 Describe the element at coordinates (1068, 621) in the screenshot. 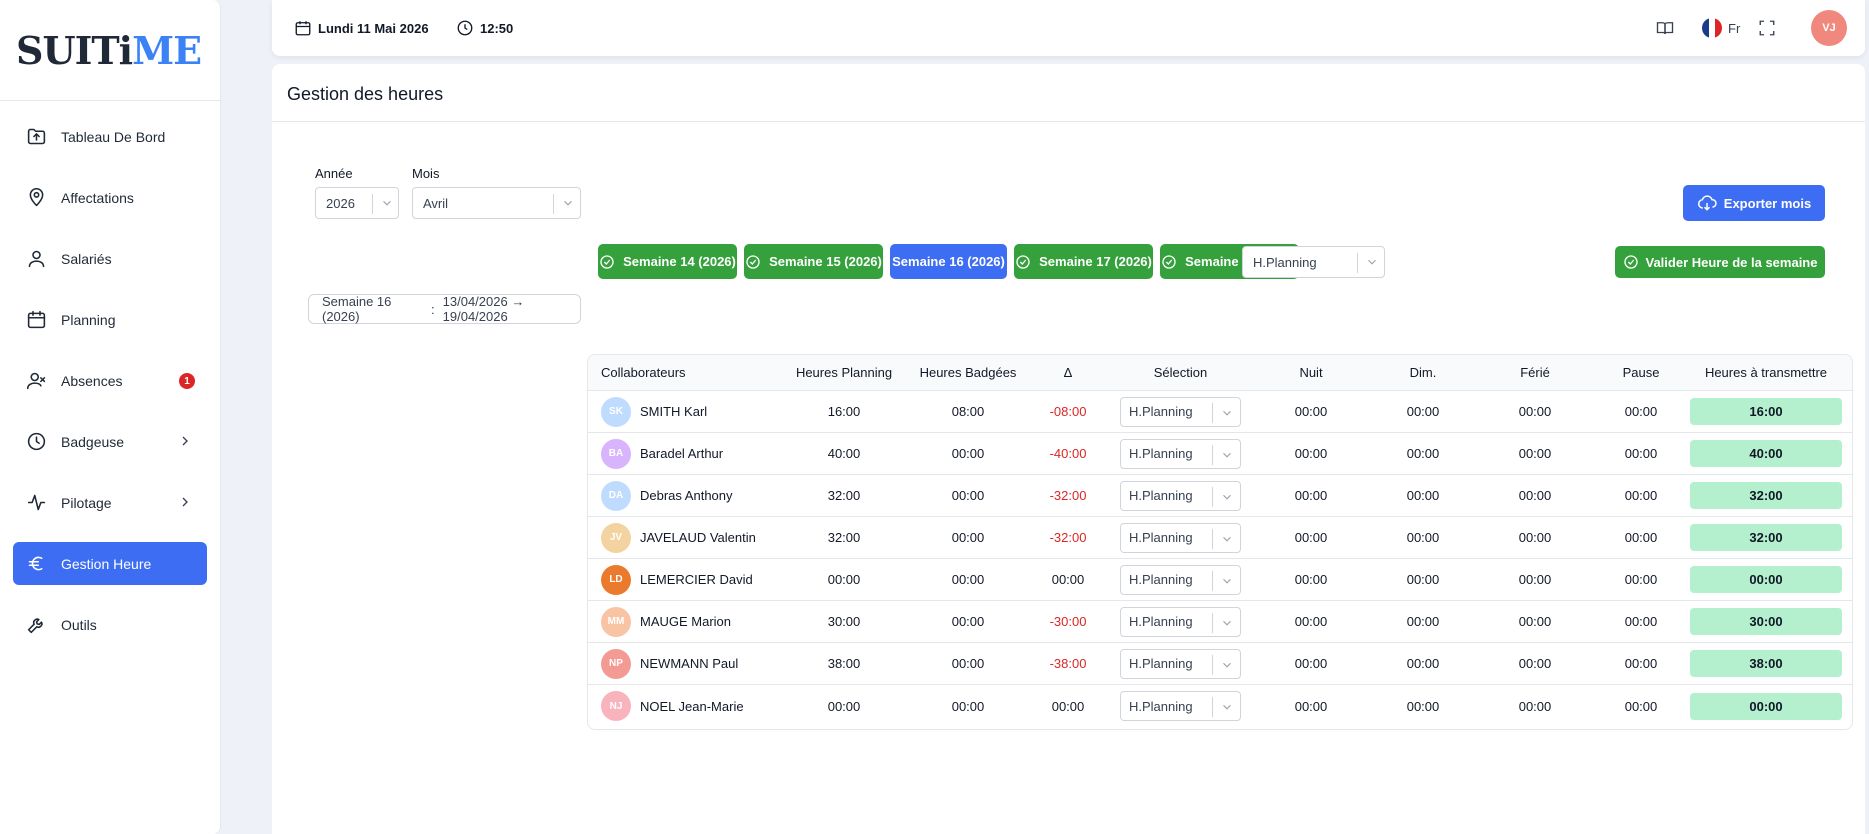

I see `delta-hours: -30:00` at that location.